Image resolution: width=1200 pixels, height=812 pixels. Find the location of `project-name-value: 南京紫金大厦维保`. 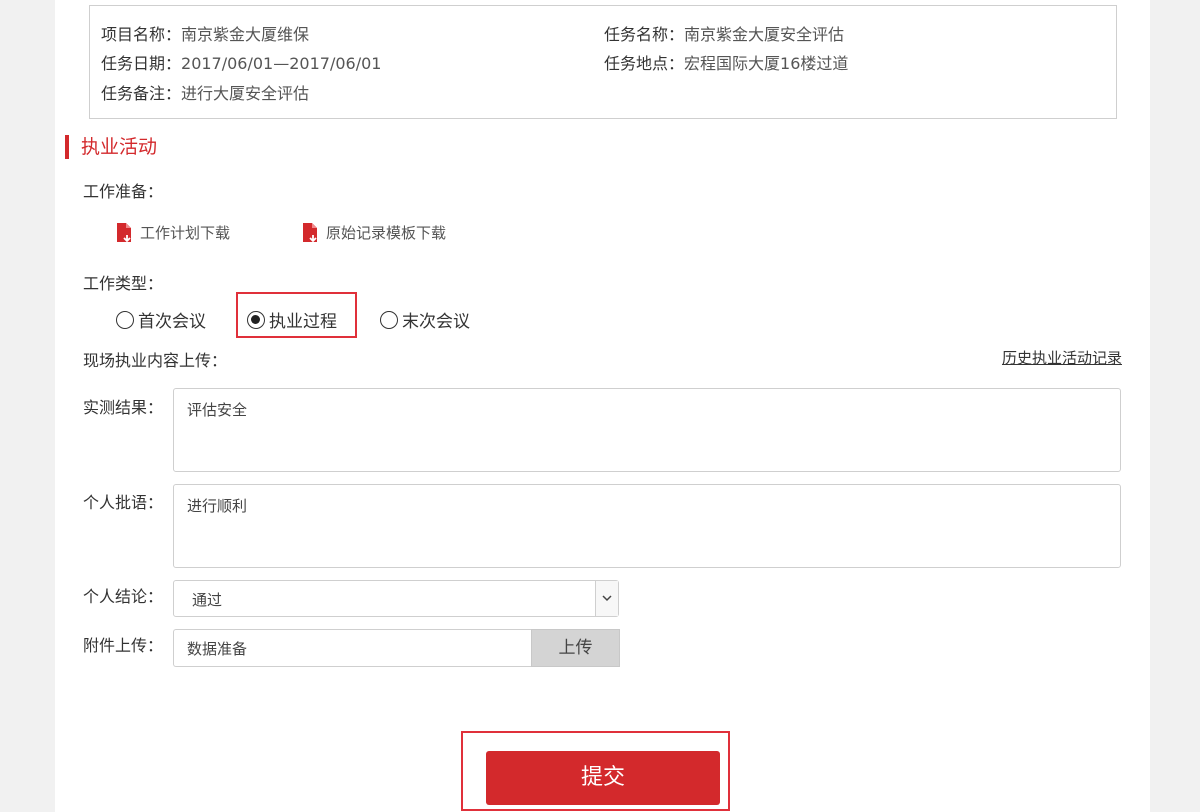

project-name-value: 南京紫金大厦维保 is located at coordinates (245, 34).